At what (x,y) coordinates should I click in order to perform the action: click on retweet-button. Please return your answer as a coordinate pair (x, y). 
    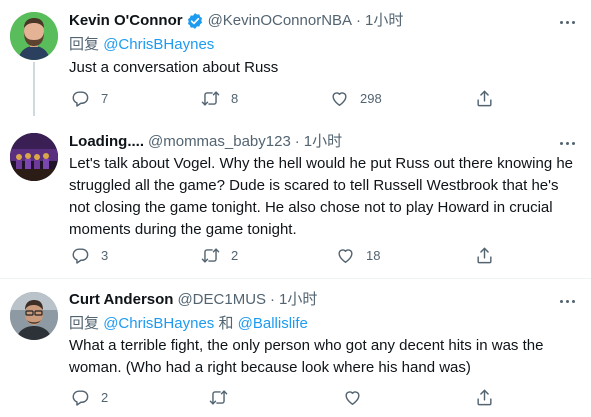
    Looking at the image, I should click on (224, 397).